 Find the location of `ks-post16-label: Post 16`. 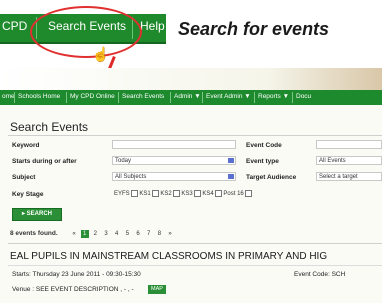

ks-post16-label: Post 16 is located at coordinates (233, 194).